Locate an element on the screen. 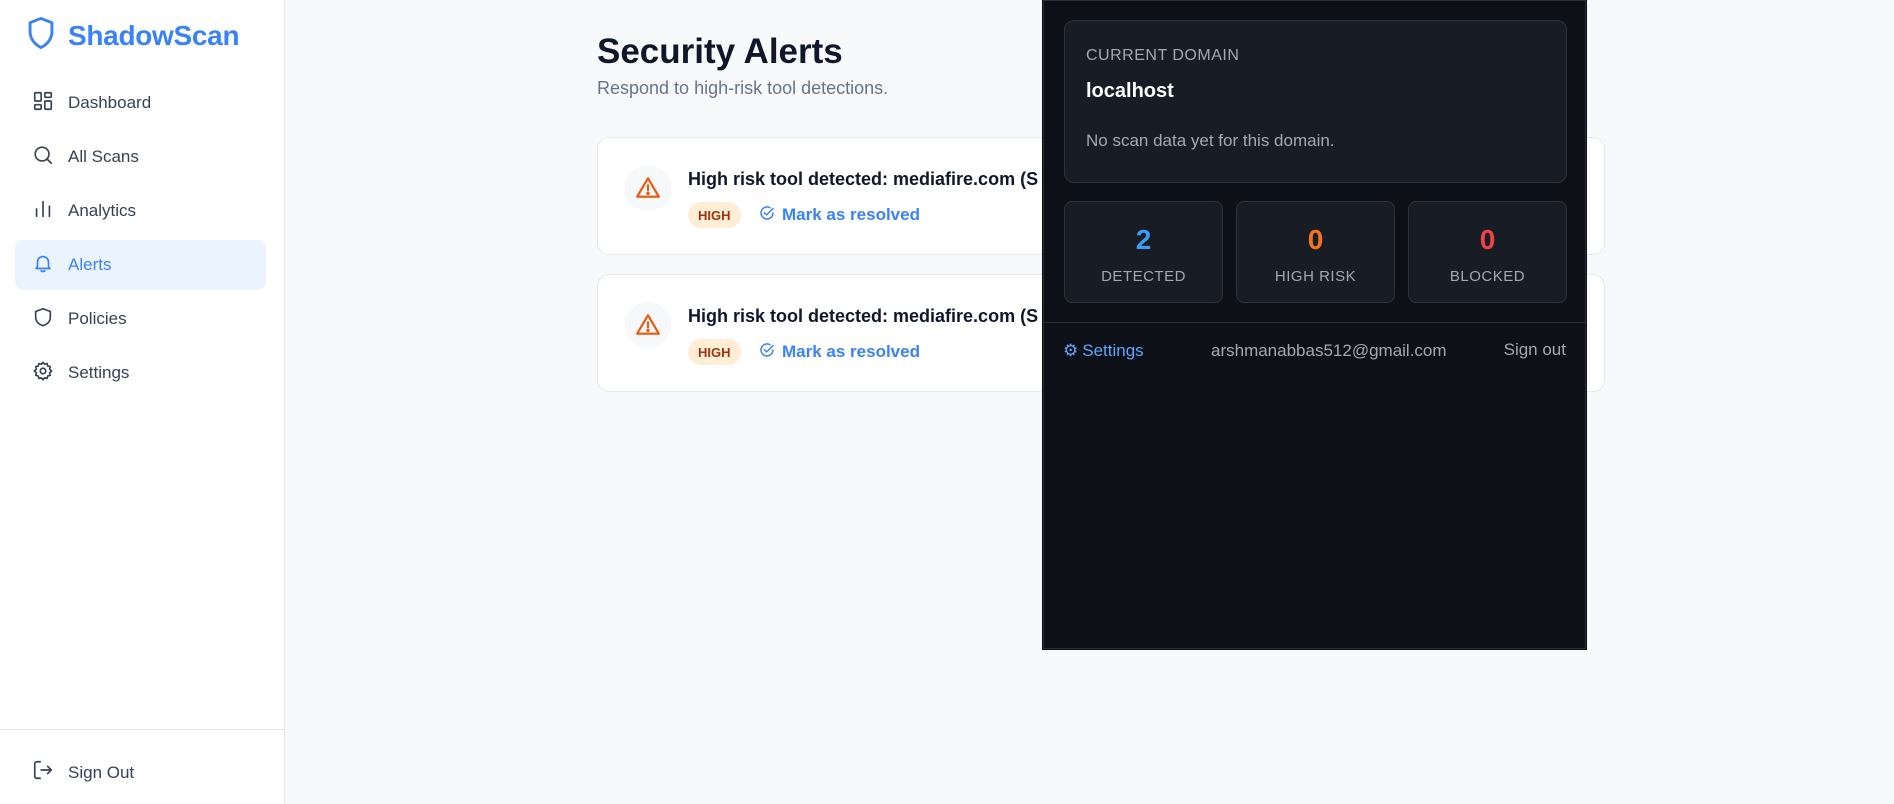 This screenshot has width=1894, height=804. dashboard-icon is located at coordinates (43, 103).